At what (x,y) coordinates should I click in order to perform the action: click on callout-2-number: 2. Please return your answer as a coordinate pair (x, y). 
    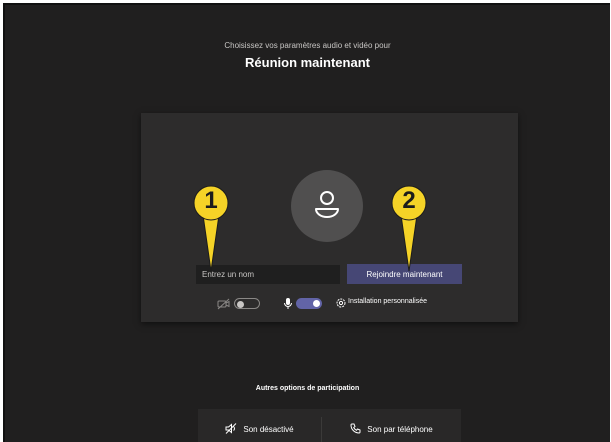
    Looking at the image, I should click on (409, 200).